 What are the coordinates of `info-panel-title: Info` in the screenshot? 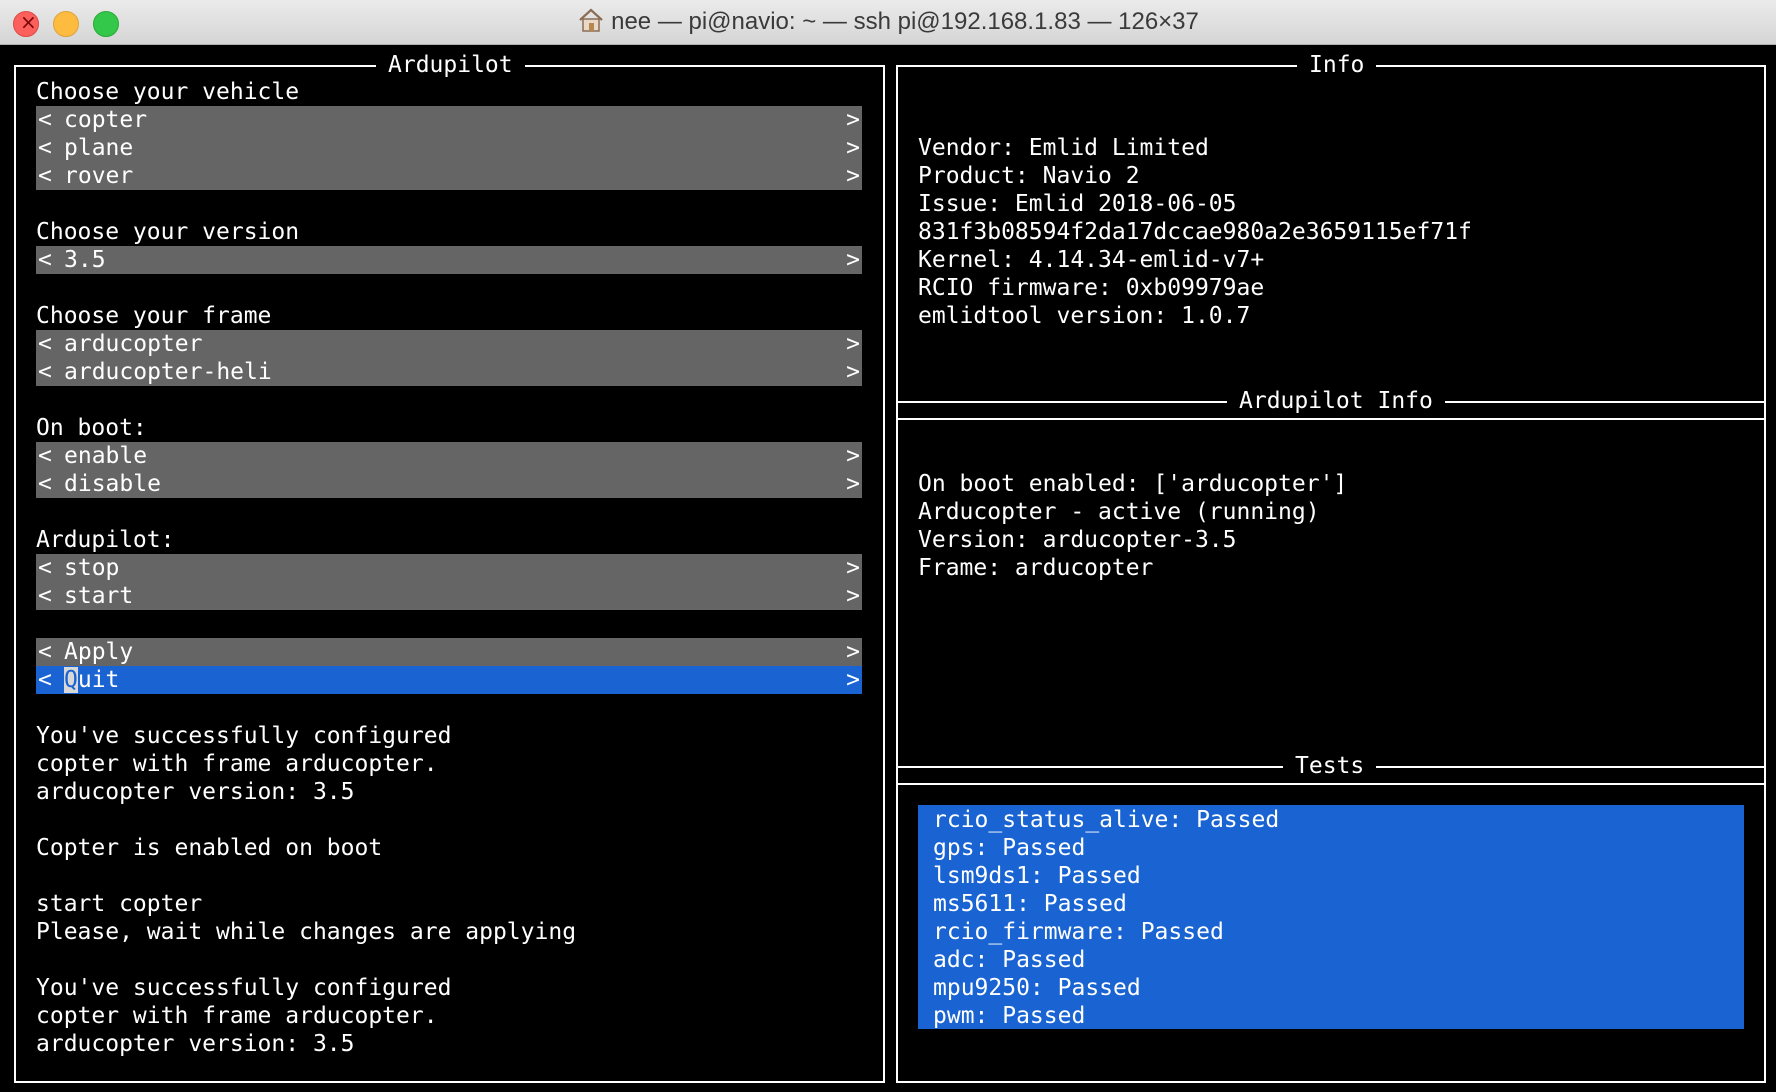 It's located at (1337, 65).